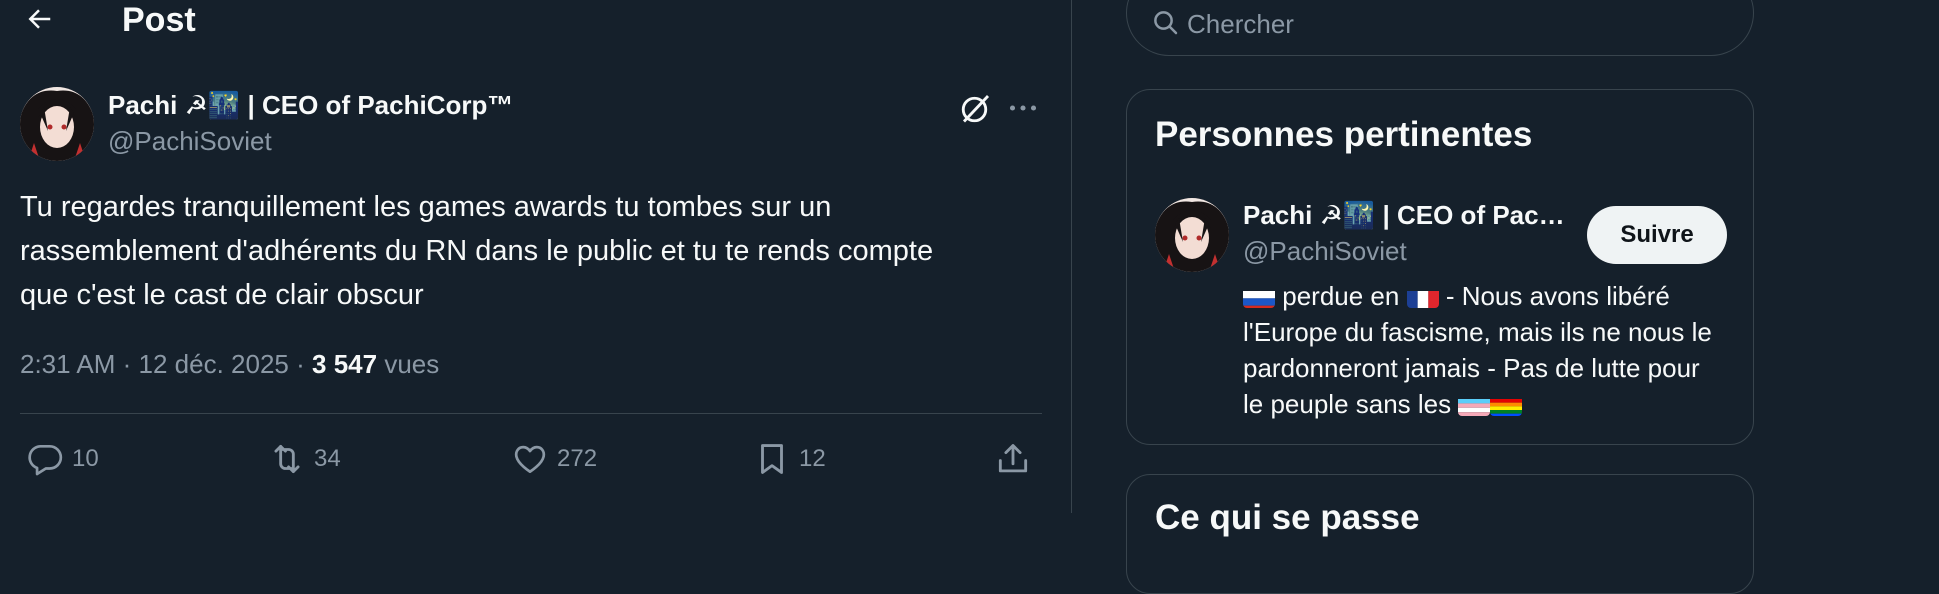 Image resolution: width=1939 pixels, height=594 pixels. Describe the element at coordinates (812, 458) in the screenshot. I see `bookmark-count: 12` at that location.